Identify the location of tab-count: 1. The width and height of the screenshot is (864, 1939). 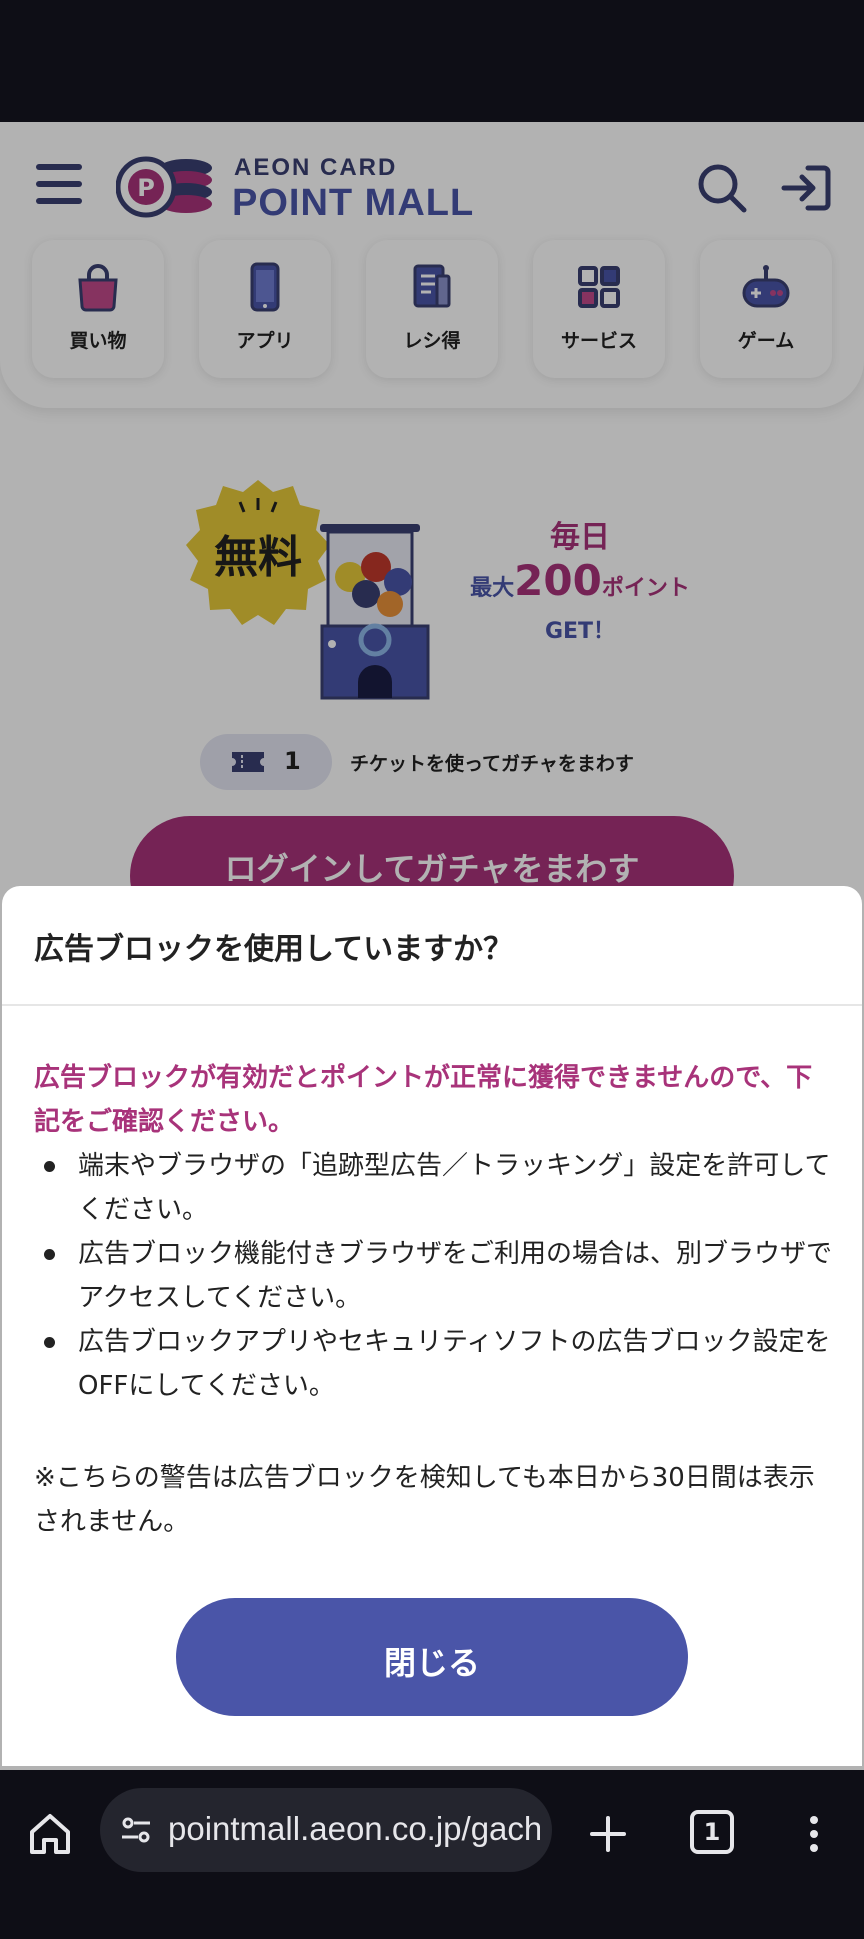
(712, 1832).